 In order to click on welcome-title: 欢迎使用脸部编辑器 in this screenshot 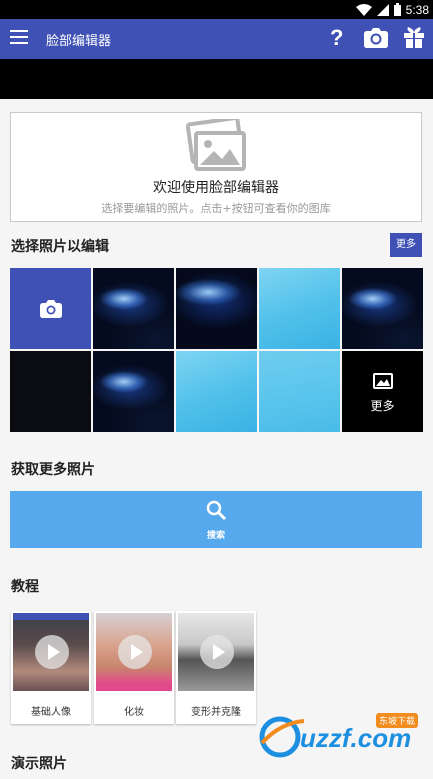, I will do `click(216, 188)`.